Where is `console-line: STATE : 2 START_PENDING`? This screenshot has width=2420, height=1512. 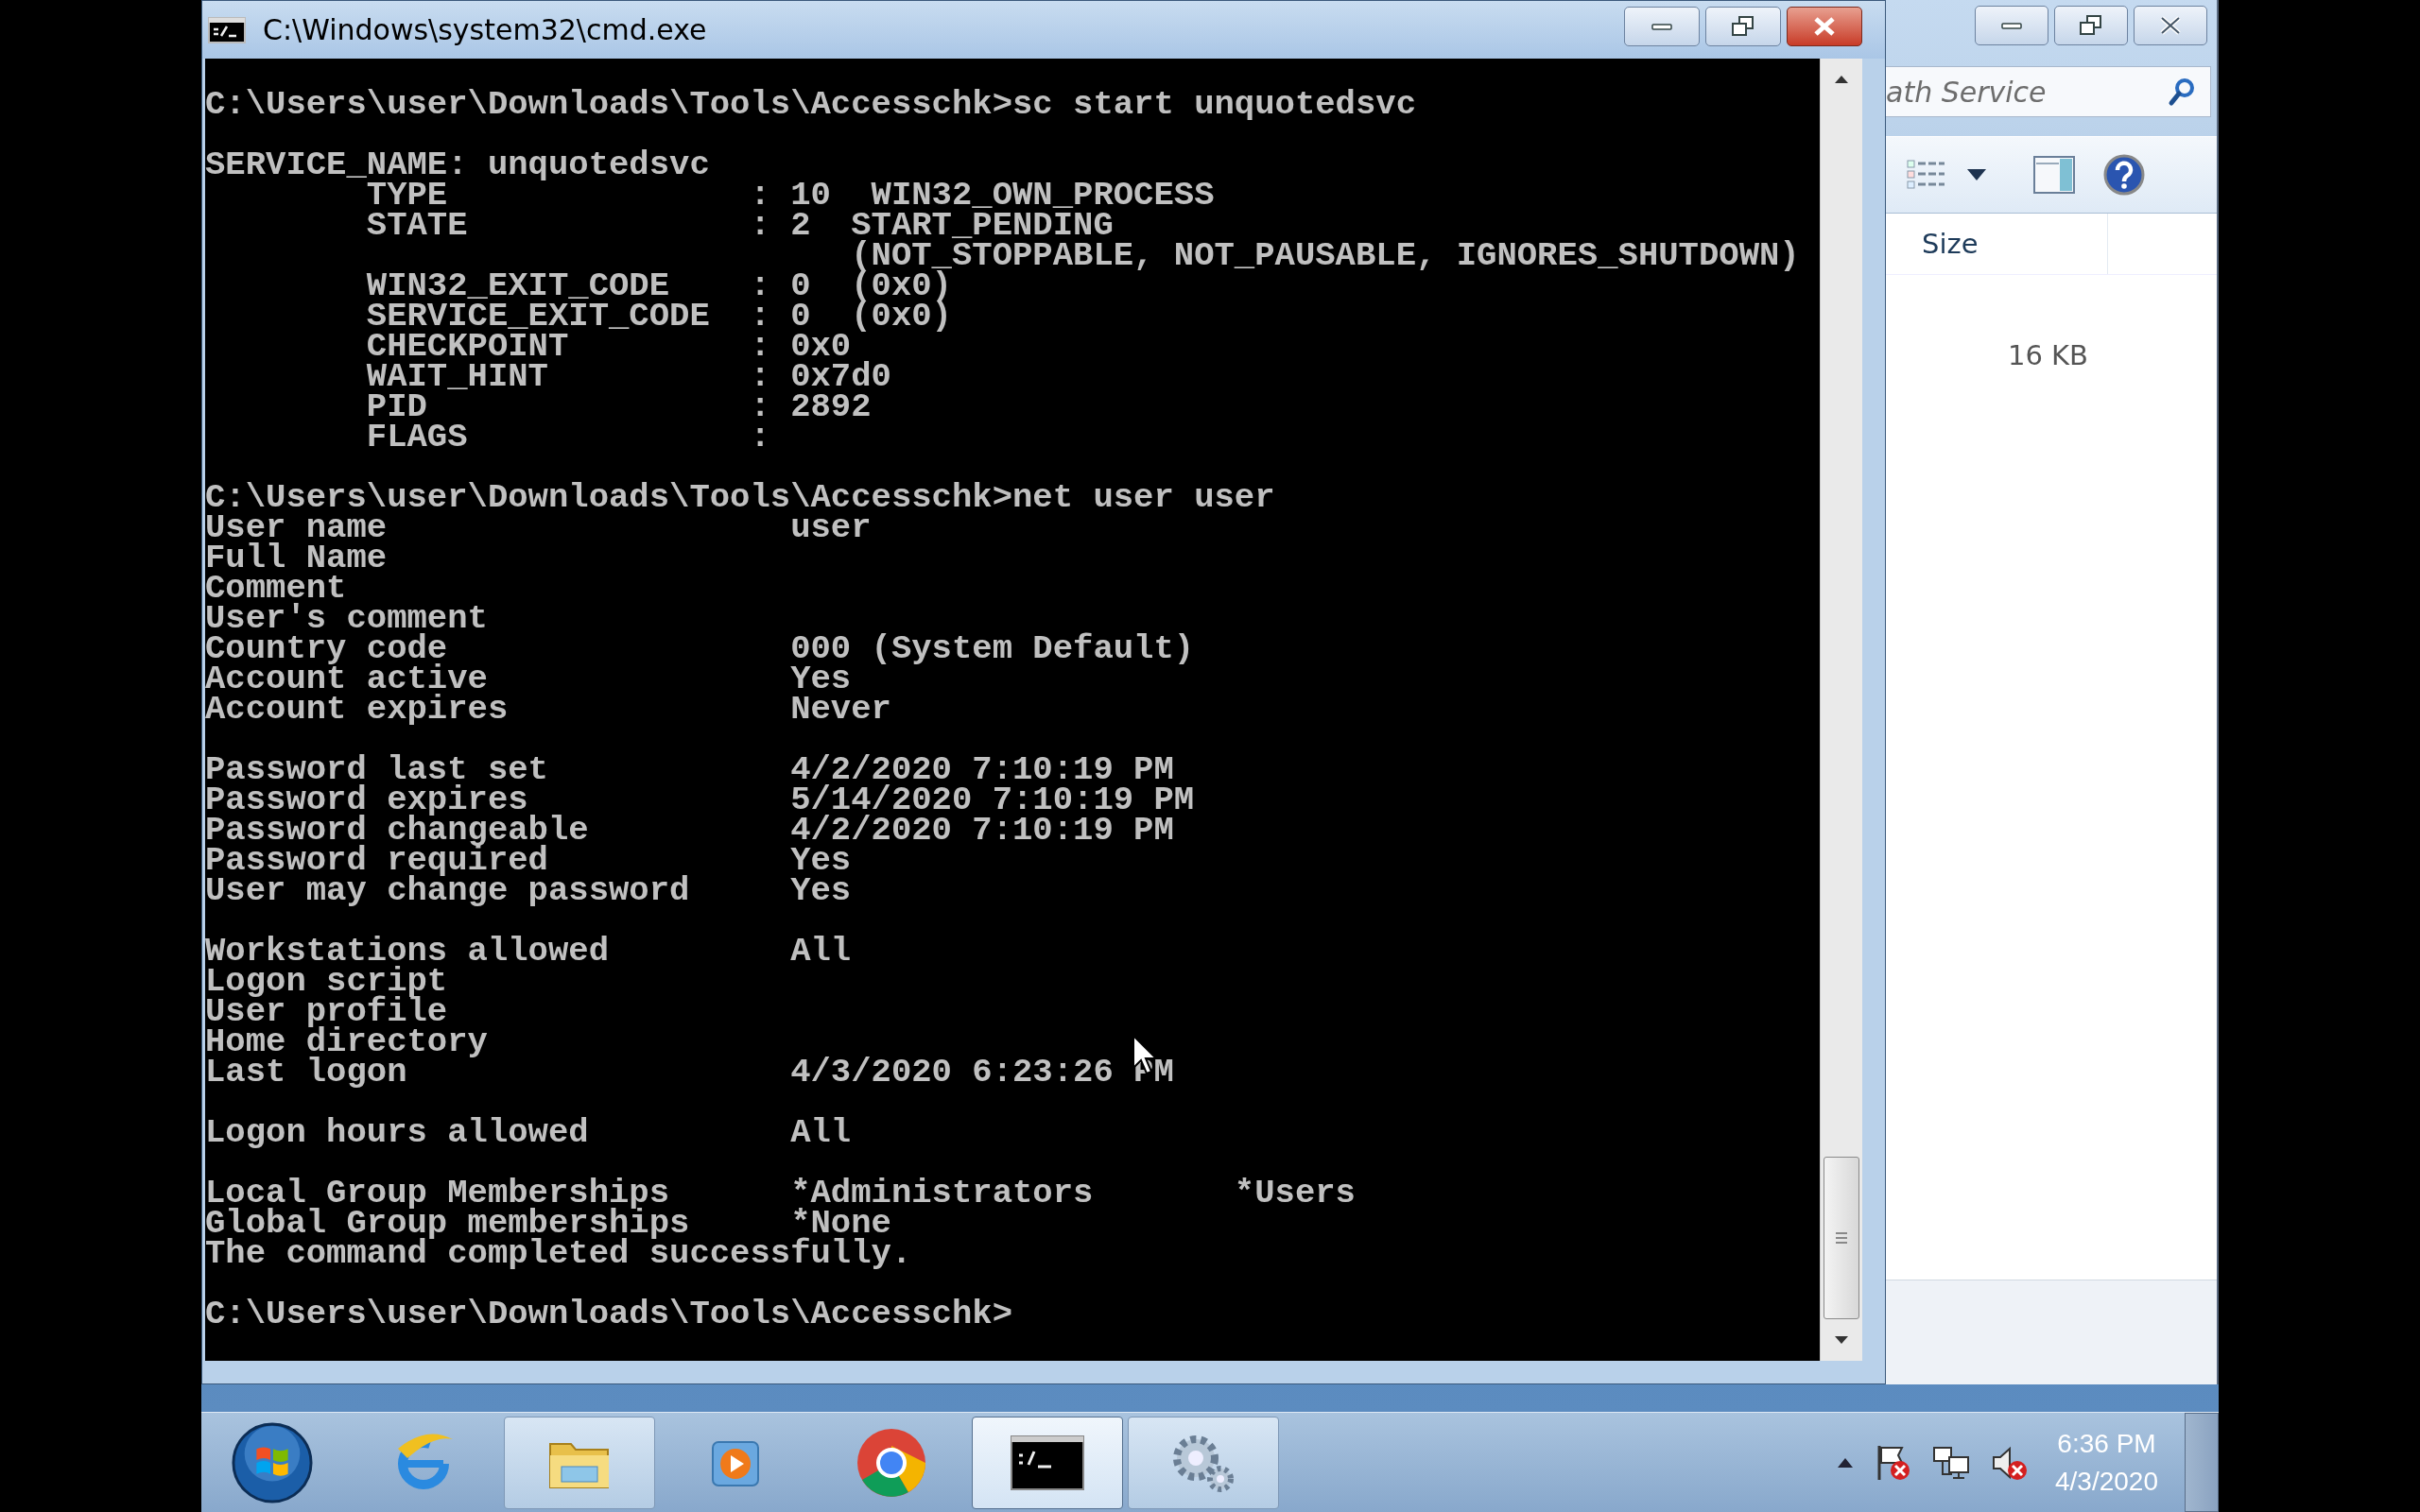 console-line: STATE : 2 START_PENDING is located at coordinates (739, 226).